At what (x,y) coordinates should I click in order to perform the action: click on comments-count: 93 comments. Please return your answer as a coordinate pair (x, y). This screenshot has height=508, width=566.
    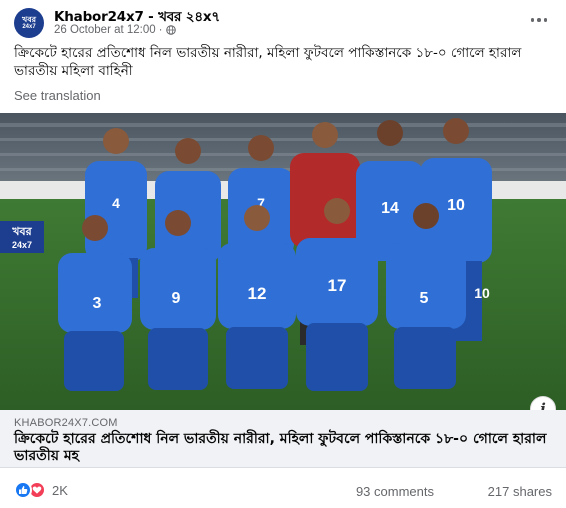
    Looking at the image, I should click on (395, 491).